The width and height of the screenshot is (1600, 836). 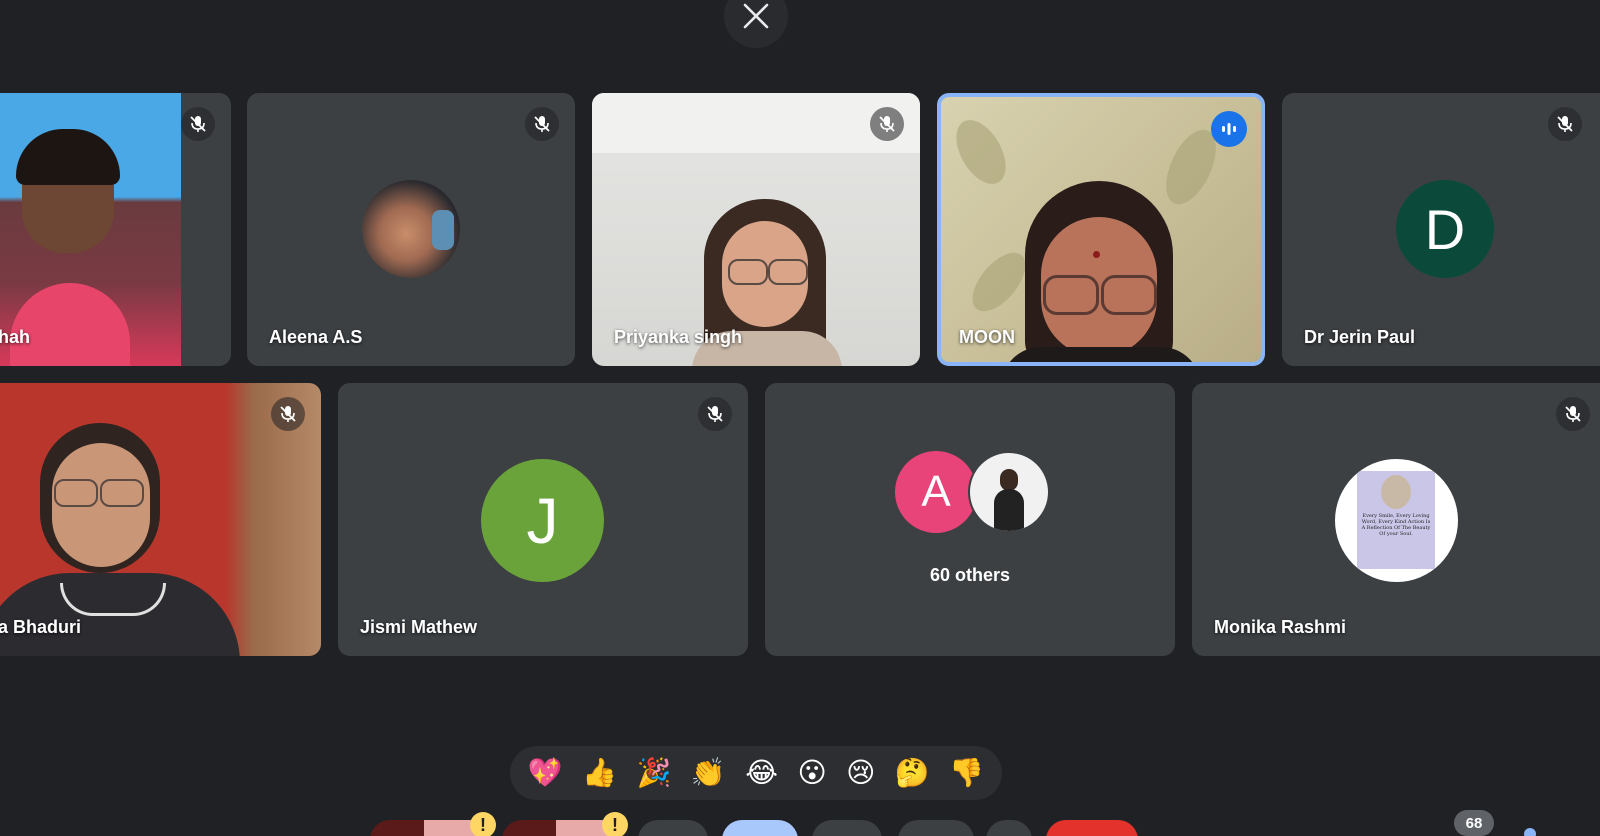 I want to click on activity-dot, so click(x=1530, y=832).